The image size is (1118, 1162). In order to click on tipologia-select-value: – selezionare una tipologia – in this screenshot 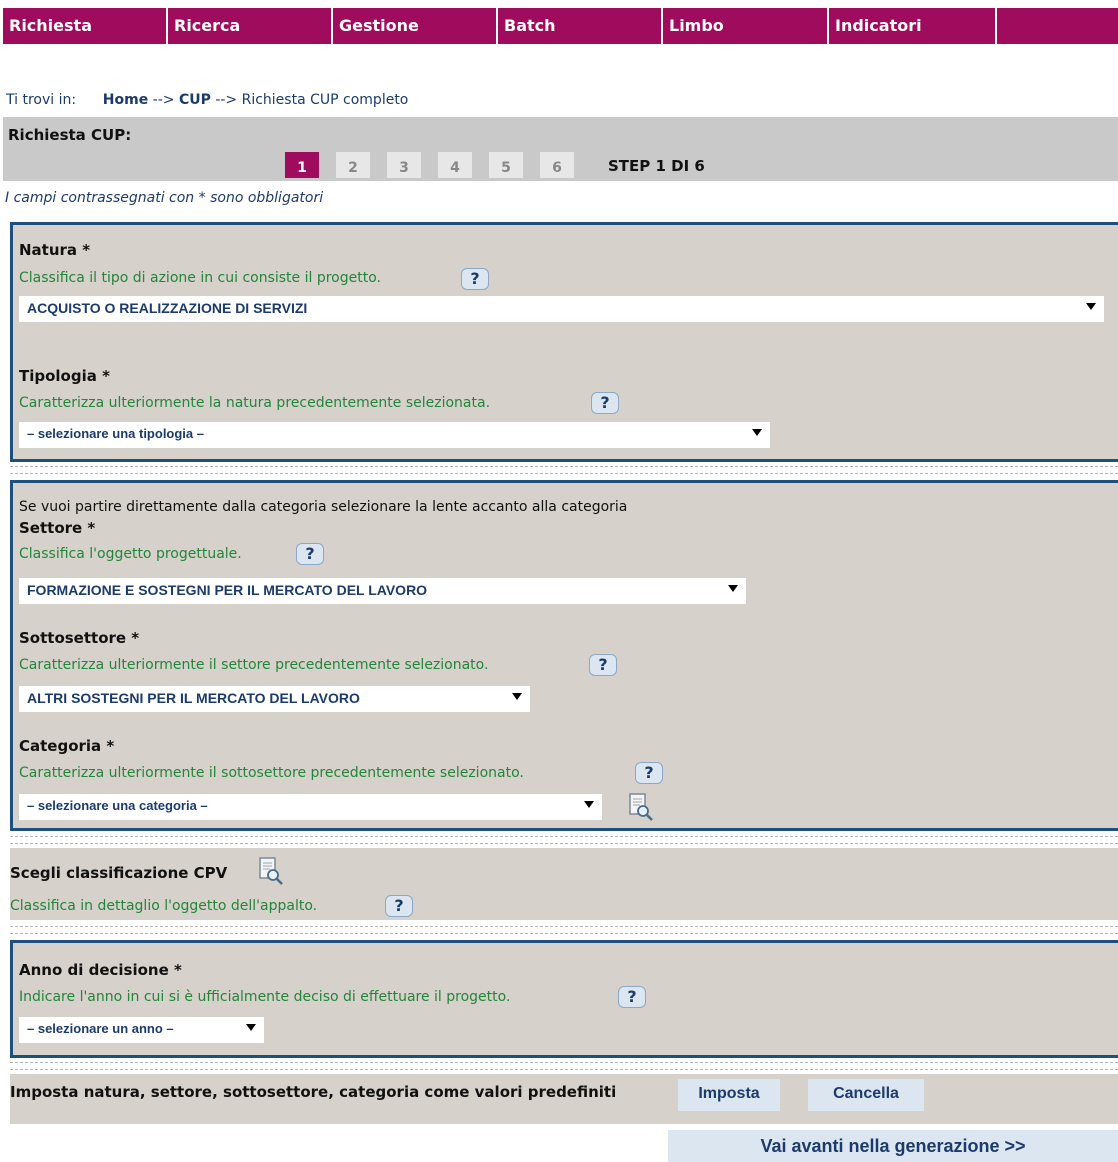, I will do `click(115, 433)`.